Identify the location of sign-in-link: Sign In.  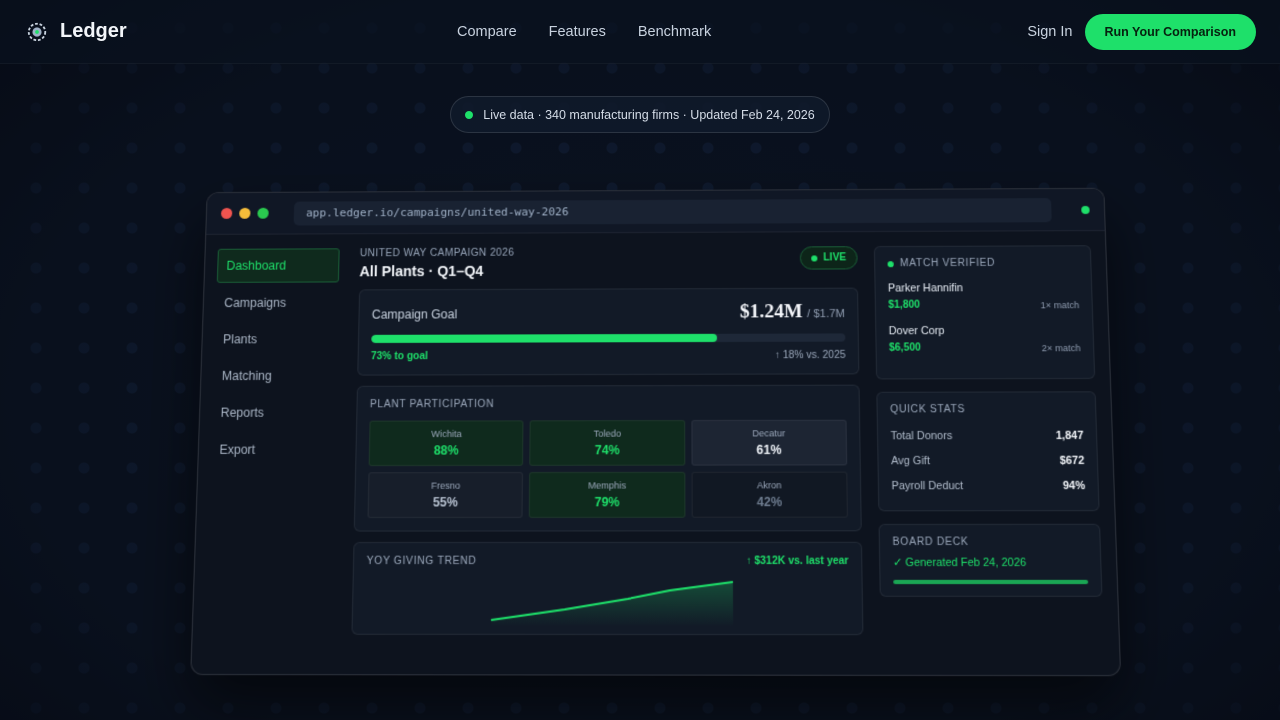
(1049, 32).